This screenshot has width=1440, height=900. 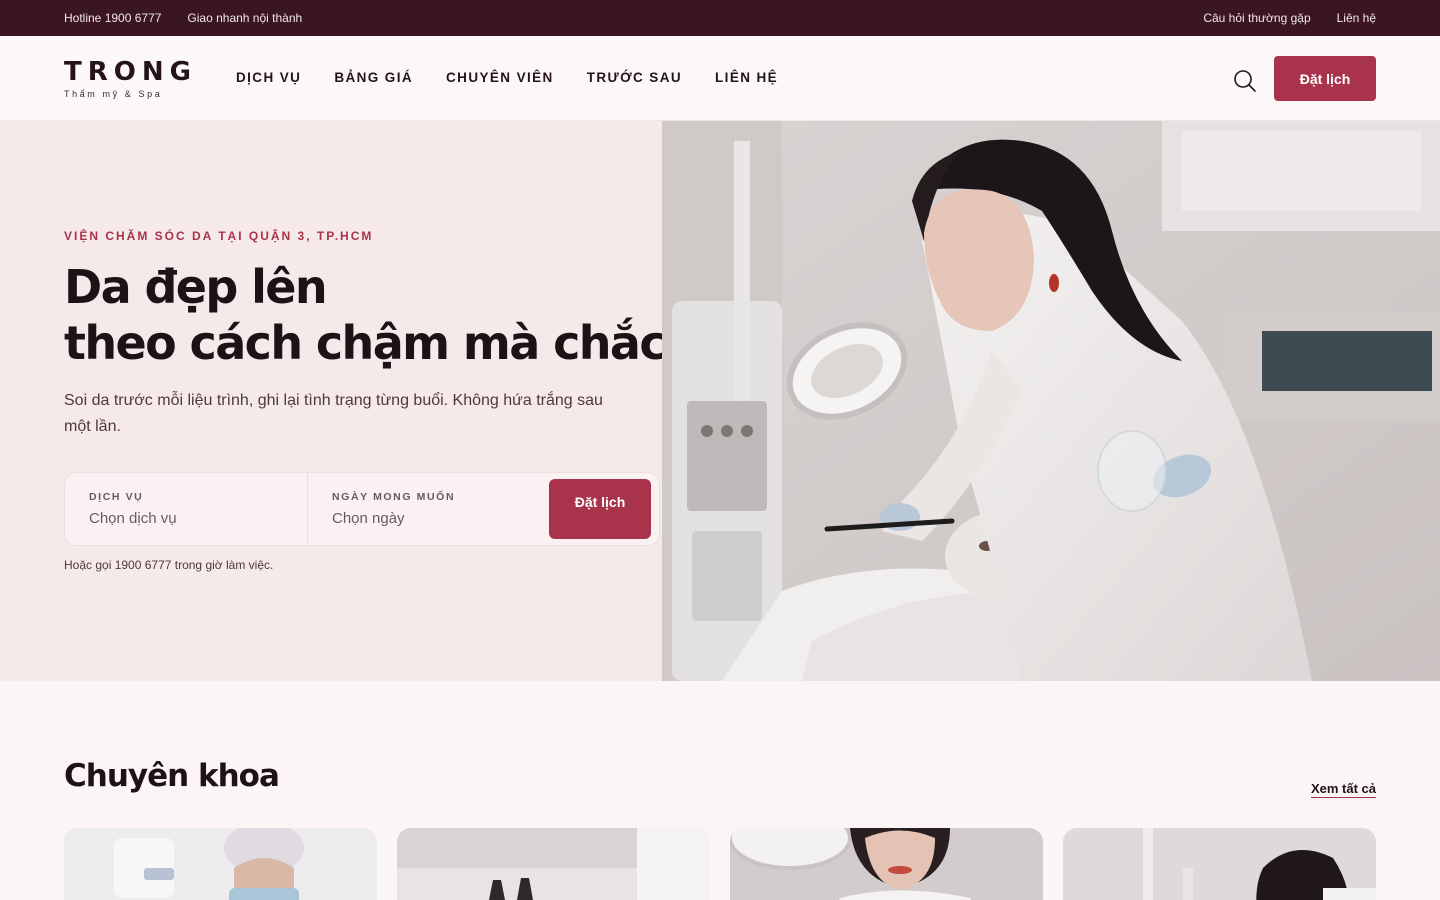 What do you see at coordinates (600, 509) in the screenshot?
I see `booking-submit-button: Đặt lịch` at bounding box center [600, 509].